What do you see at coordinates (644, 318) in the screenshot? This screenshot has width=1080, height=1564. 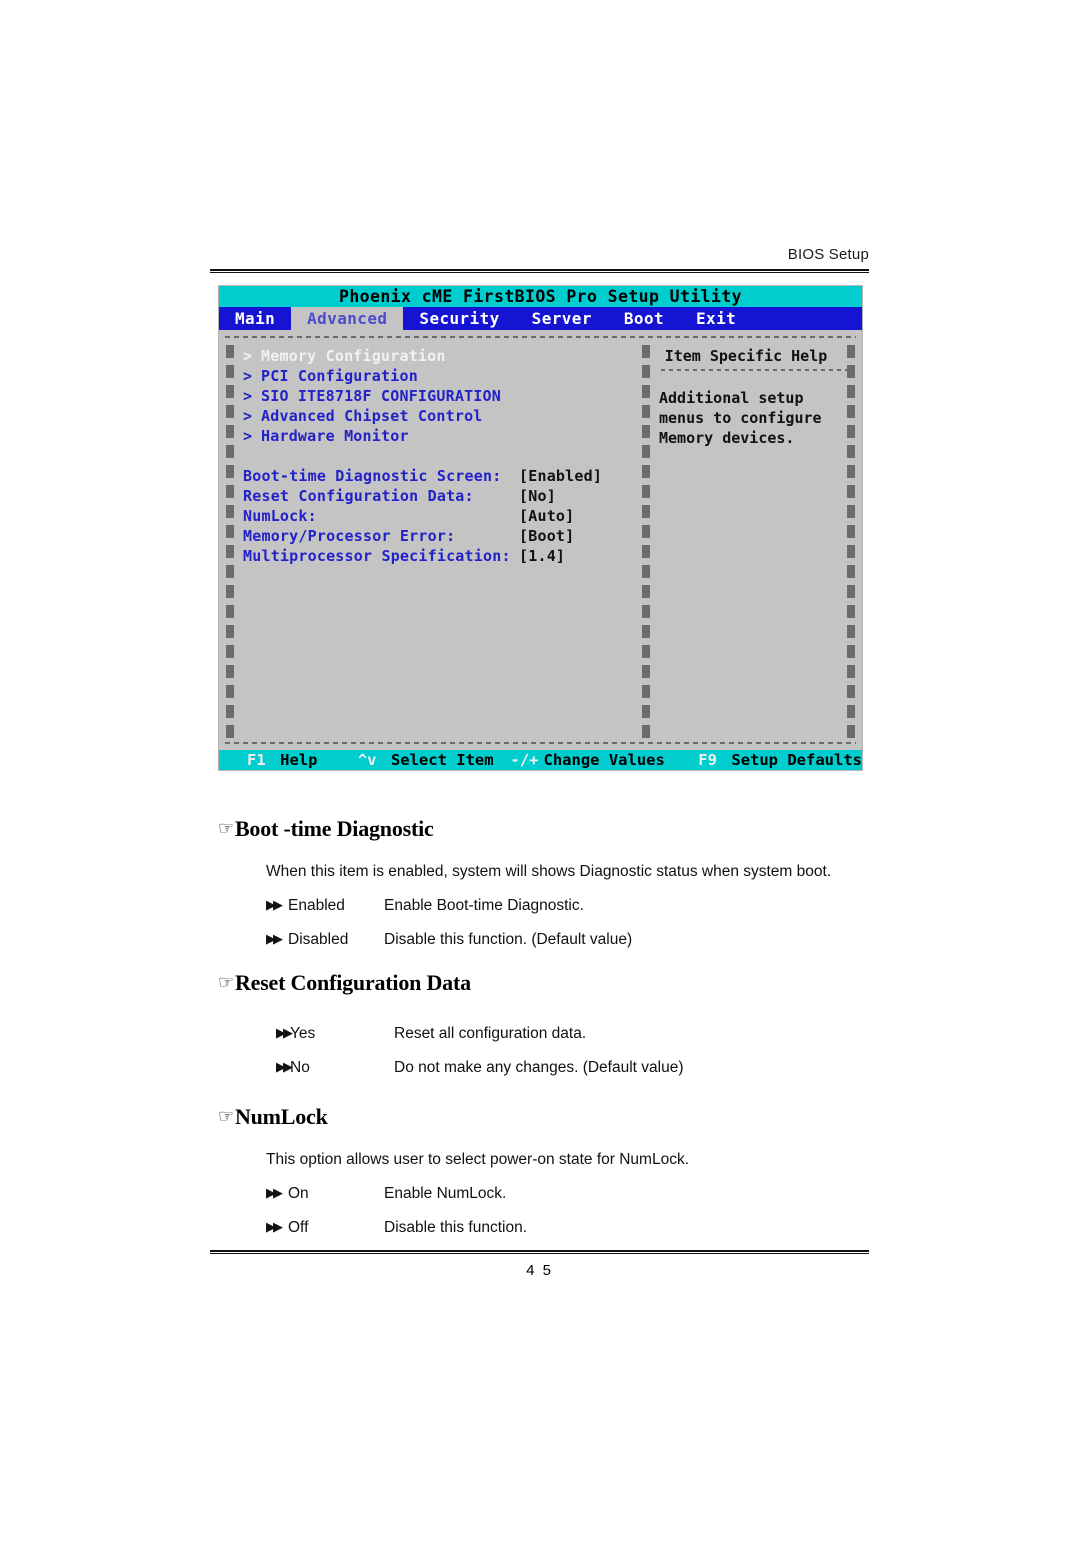 I see `bios-tab-boot: Boot` at bounding box center [644, 318].